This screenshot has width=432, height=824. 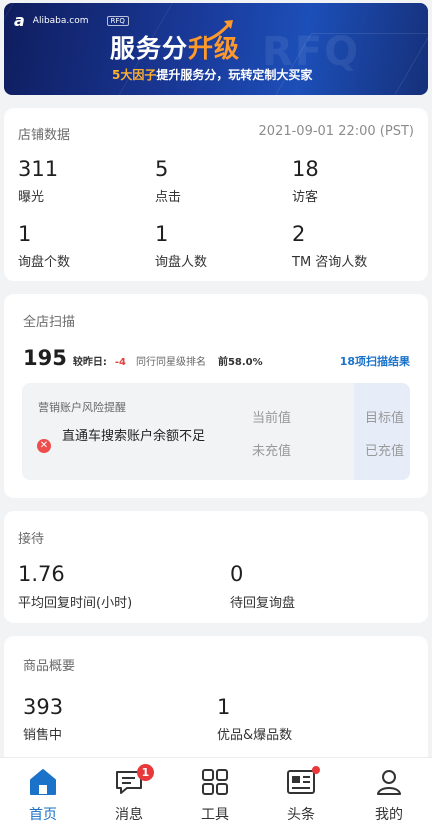 I want to click on stat-label-clicks: 点击, so click(x=168, y=197).